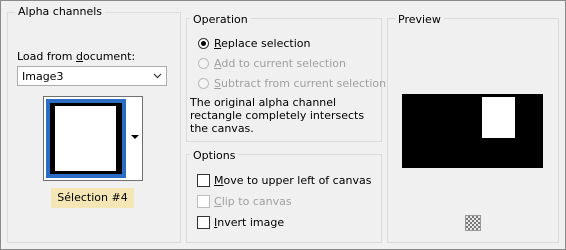 The width and height of the screenshot is (566, 250). I want to click on replace-selection-label: Replace selection, so click(262, 43).